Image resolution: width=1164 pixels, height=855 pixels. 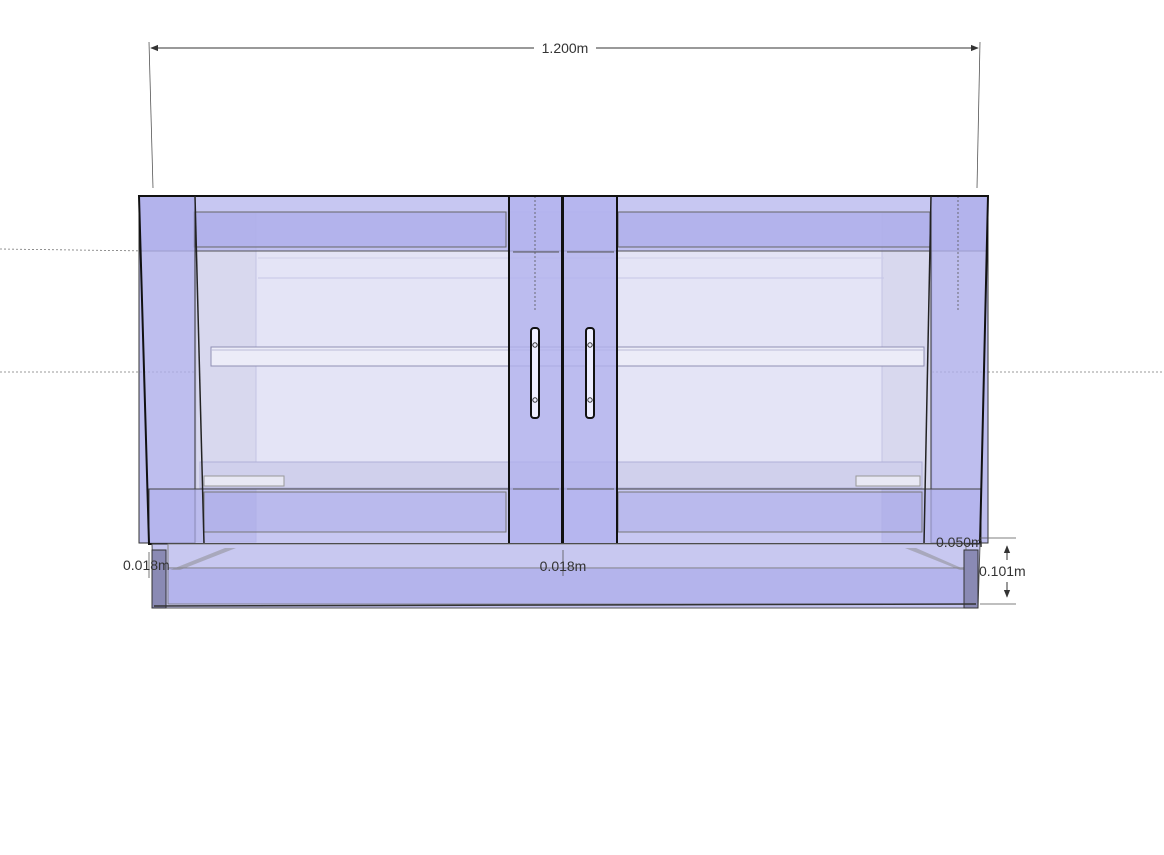 I want to click on center-thickness-label: 0.018m, so click(x=563, y=566).